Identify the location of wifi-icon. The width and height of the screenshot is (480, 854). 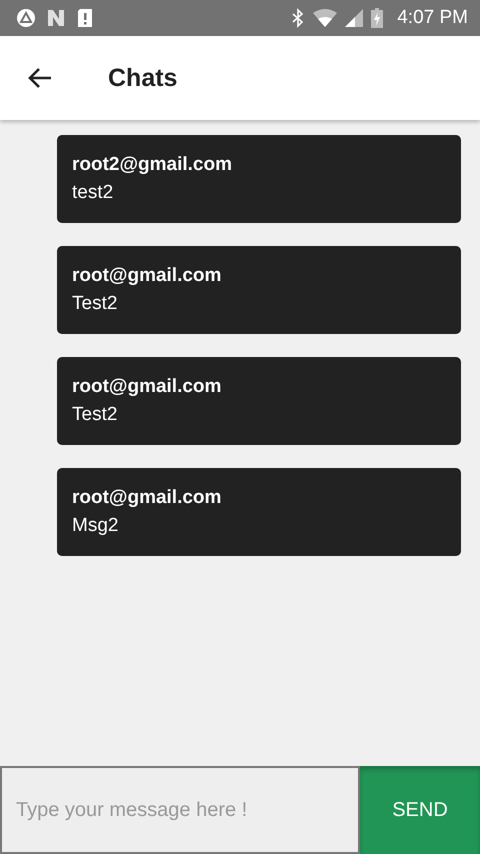
(325, 18).